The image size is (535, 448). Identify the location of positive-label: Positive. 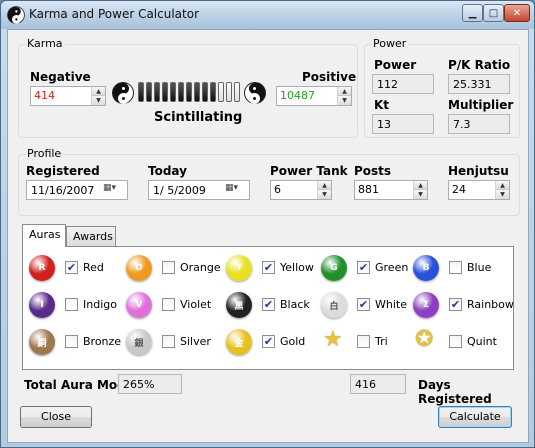
(329, 77).